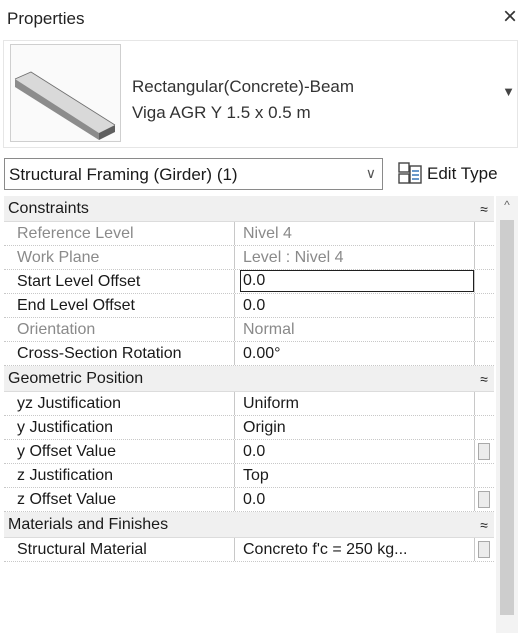  What do you see at coordinates (46, 18) in the screenshot?
I see `panel-title: Properties` at bounding box center [46, 18].